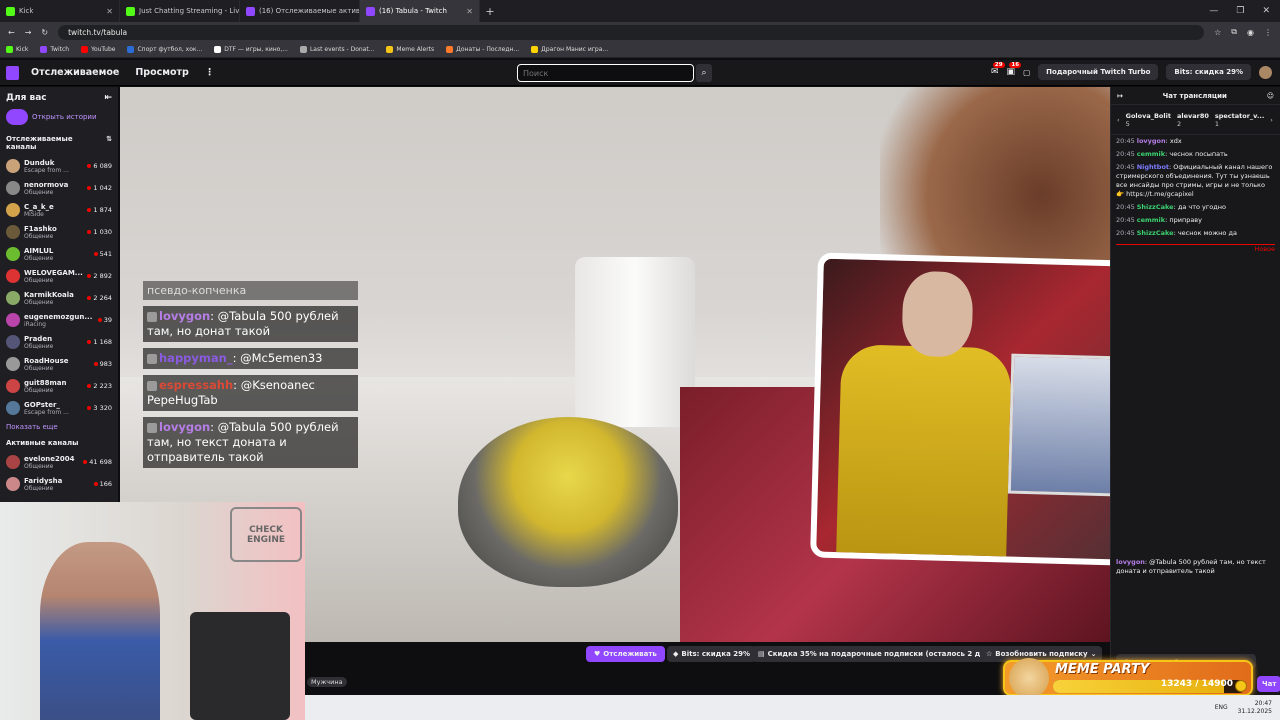 This screenshot has height=720, width=1280. Describe the element at coordinates (1240, 11) in the screenshot. I see `maximize-button: ❐` at that location.